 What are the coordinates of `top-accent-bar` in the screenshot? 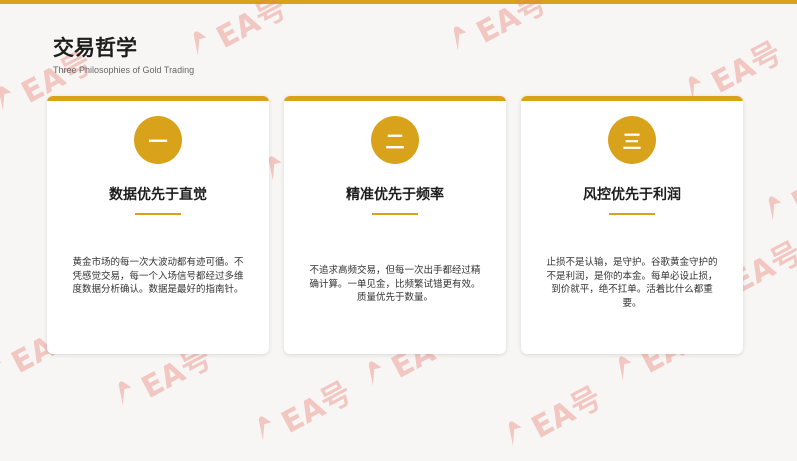 It's located at (398, 2).